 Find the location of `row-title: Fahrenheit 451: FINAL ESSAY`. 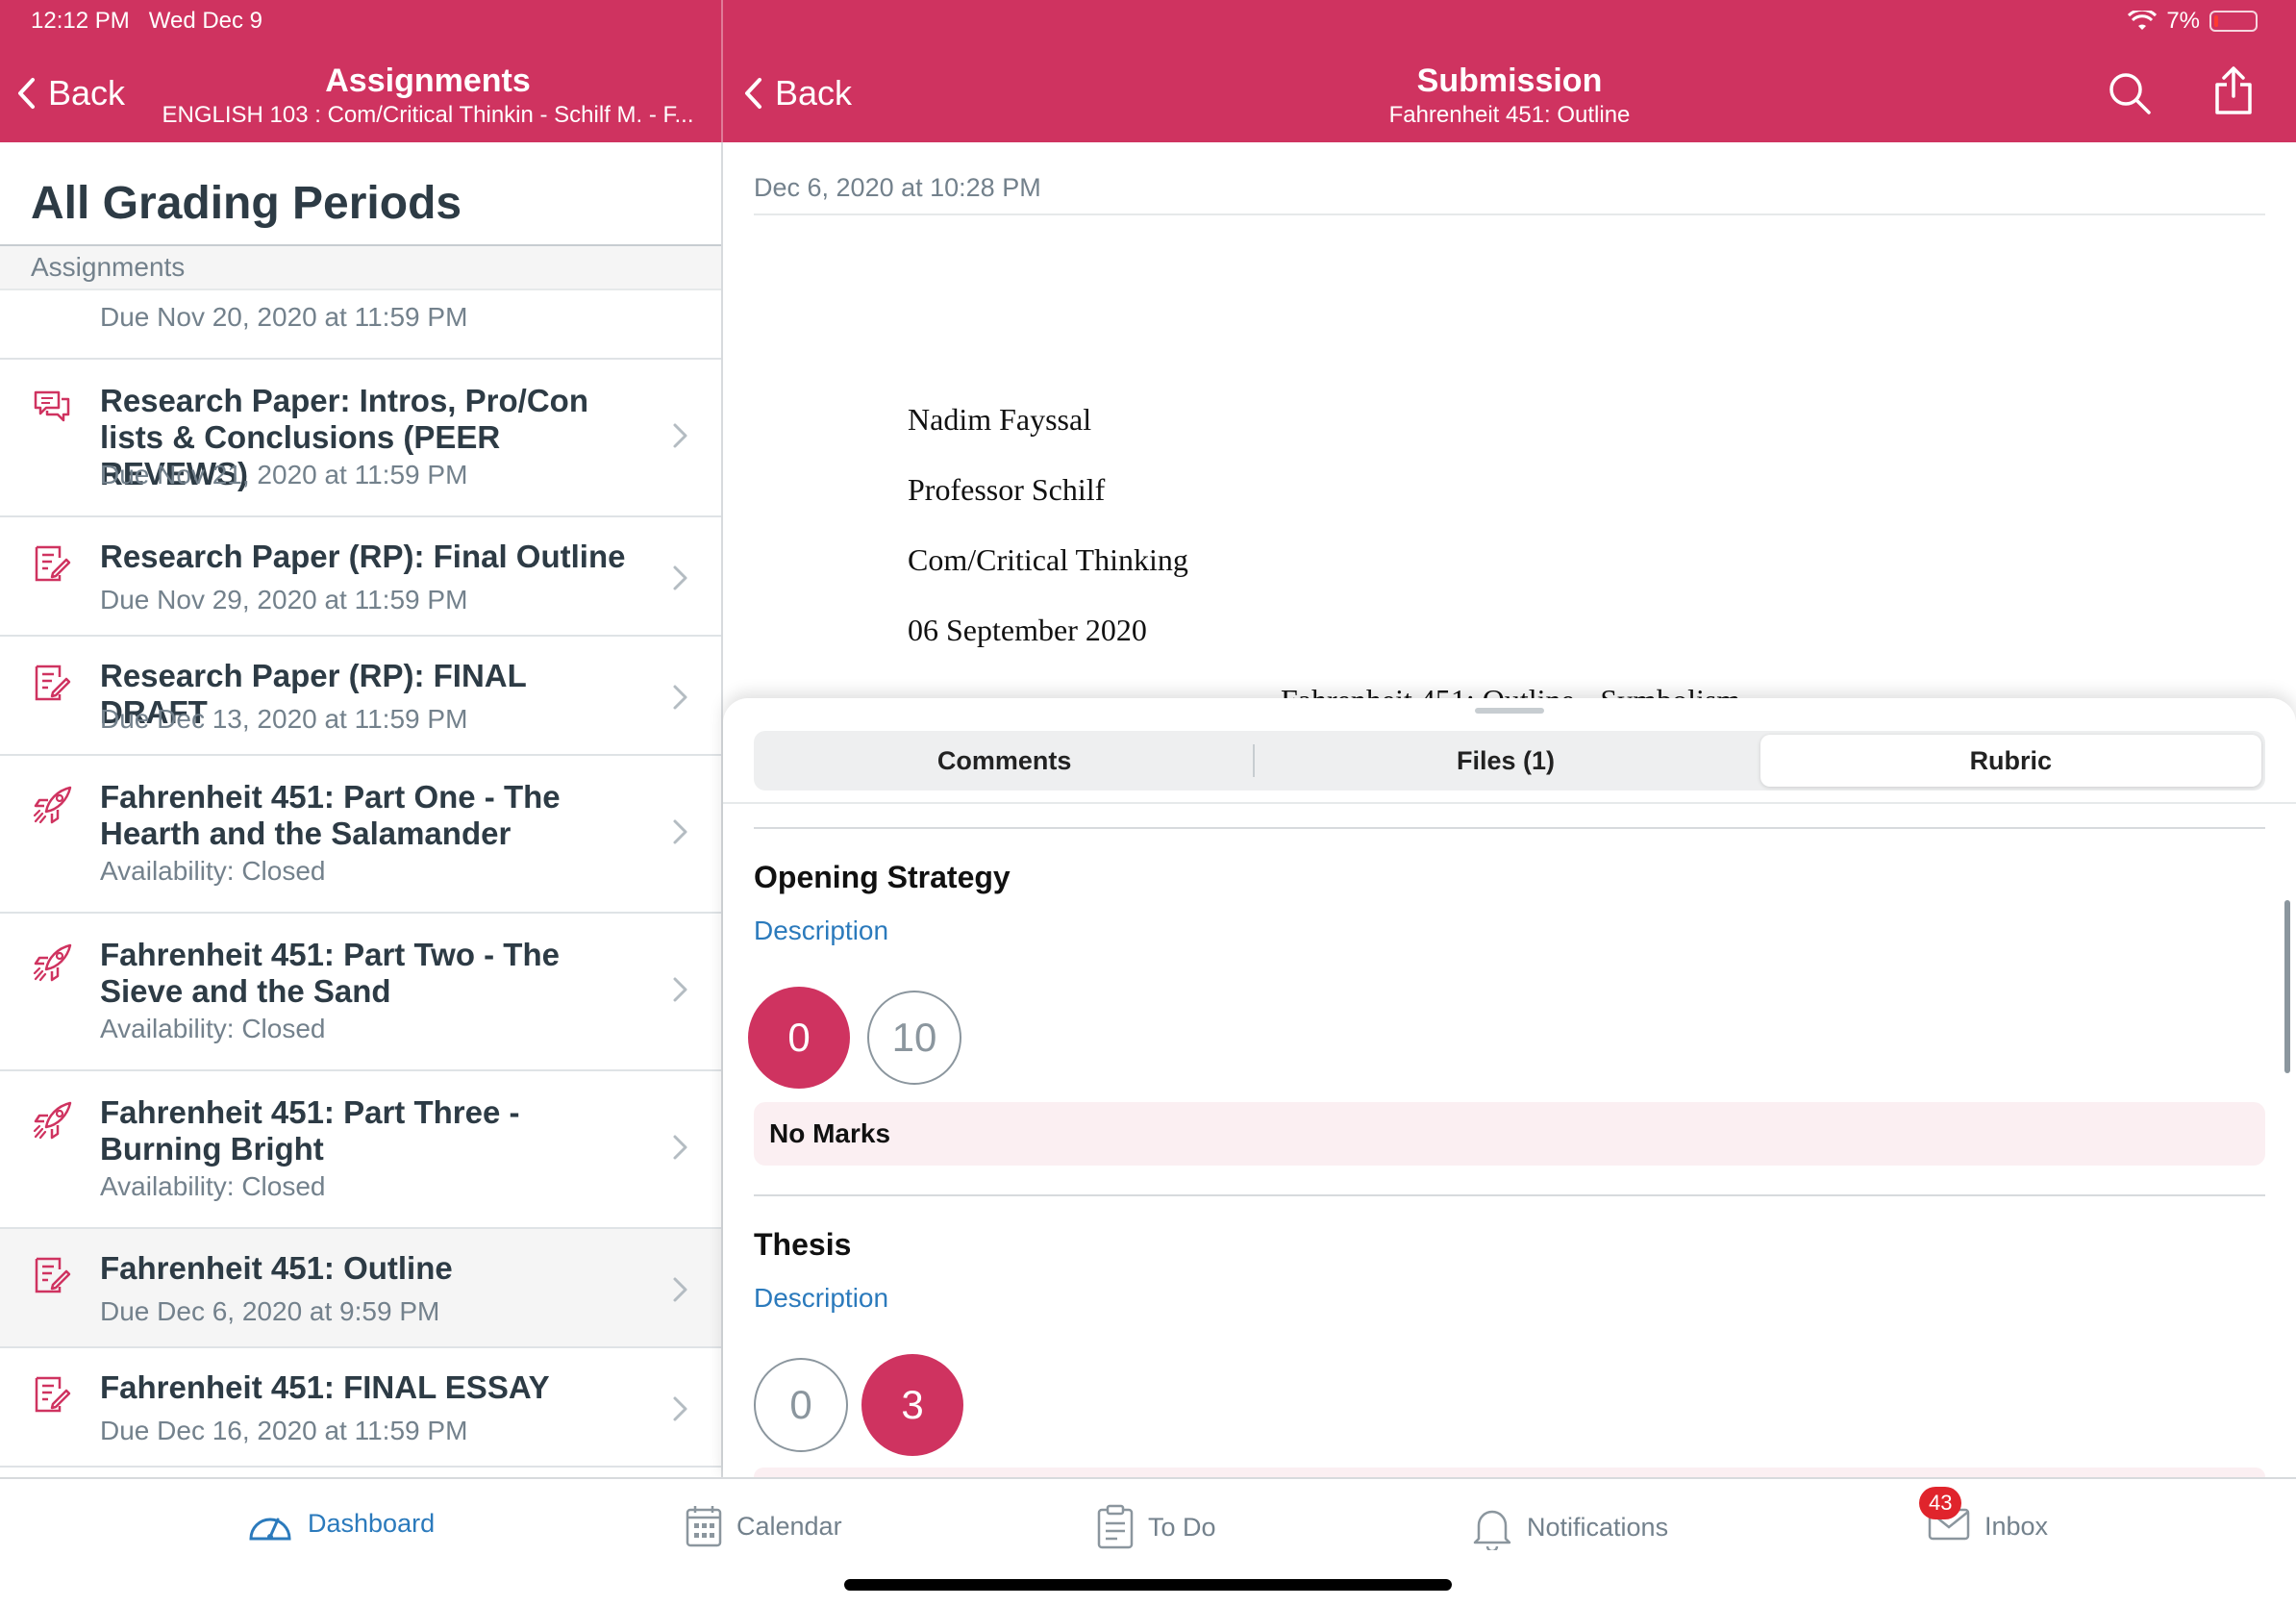

row-title: Fahrenheit 451: FINAL ESSAY is located at coordinates (325, 1387).